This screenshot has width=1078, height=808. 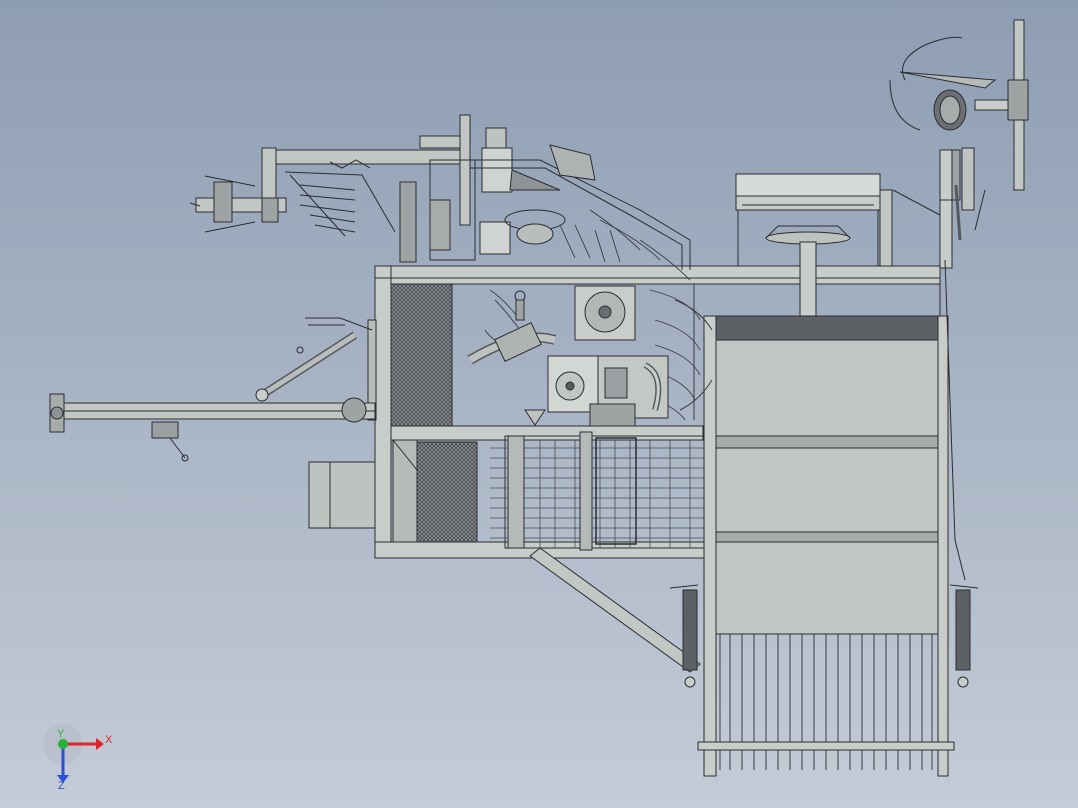 I want to click on triad-y-label: Y, so click(x=61, y=734).